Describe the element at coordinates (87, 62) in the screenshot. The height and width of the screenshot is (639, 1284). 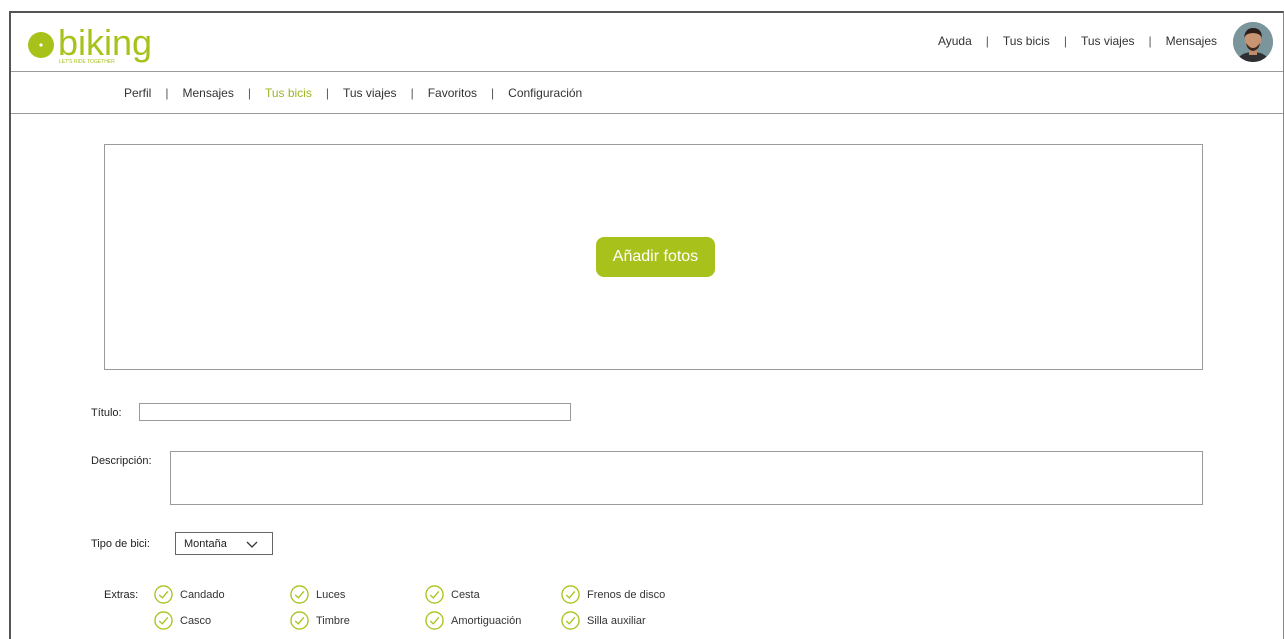
I see `brand-tagline: LET'S RIDE TOGETHER` at that location.